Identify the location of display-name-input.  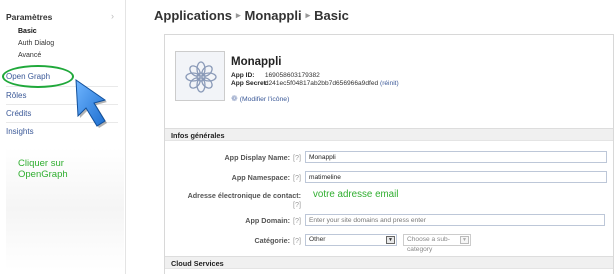
(456, 157).